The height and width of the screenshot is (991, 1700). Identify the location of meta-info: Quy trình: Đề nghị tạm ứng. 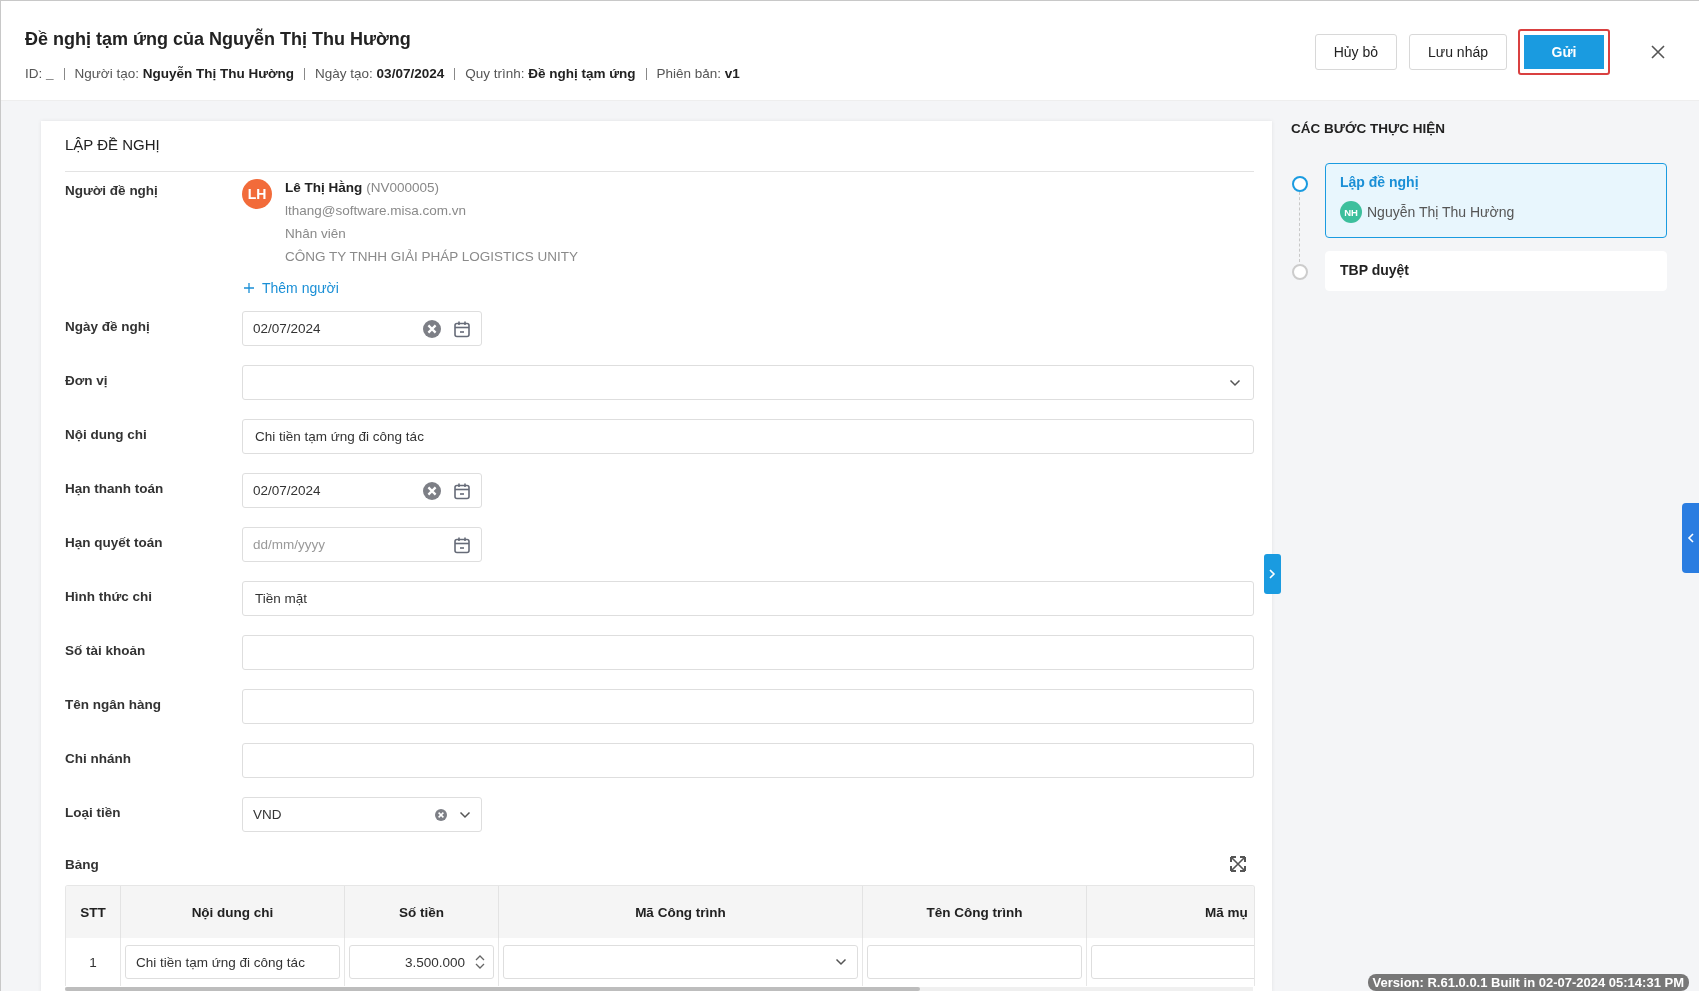
(550, 73).